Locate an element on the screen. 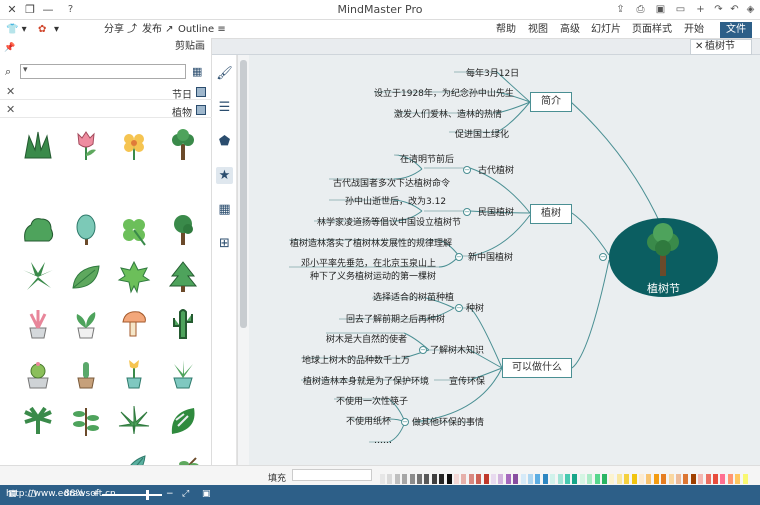  library-item-festival: ✕ 节日 is located at coordinates (106, 92).